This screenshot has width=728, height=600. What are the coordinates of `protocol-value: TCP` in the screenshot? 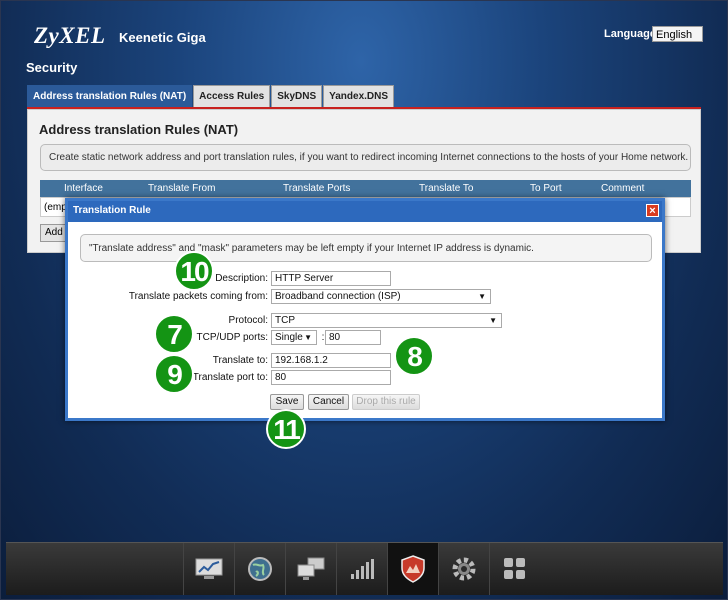 It's located at (285, 320).